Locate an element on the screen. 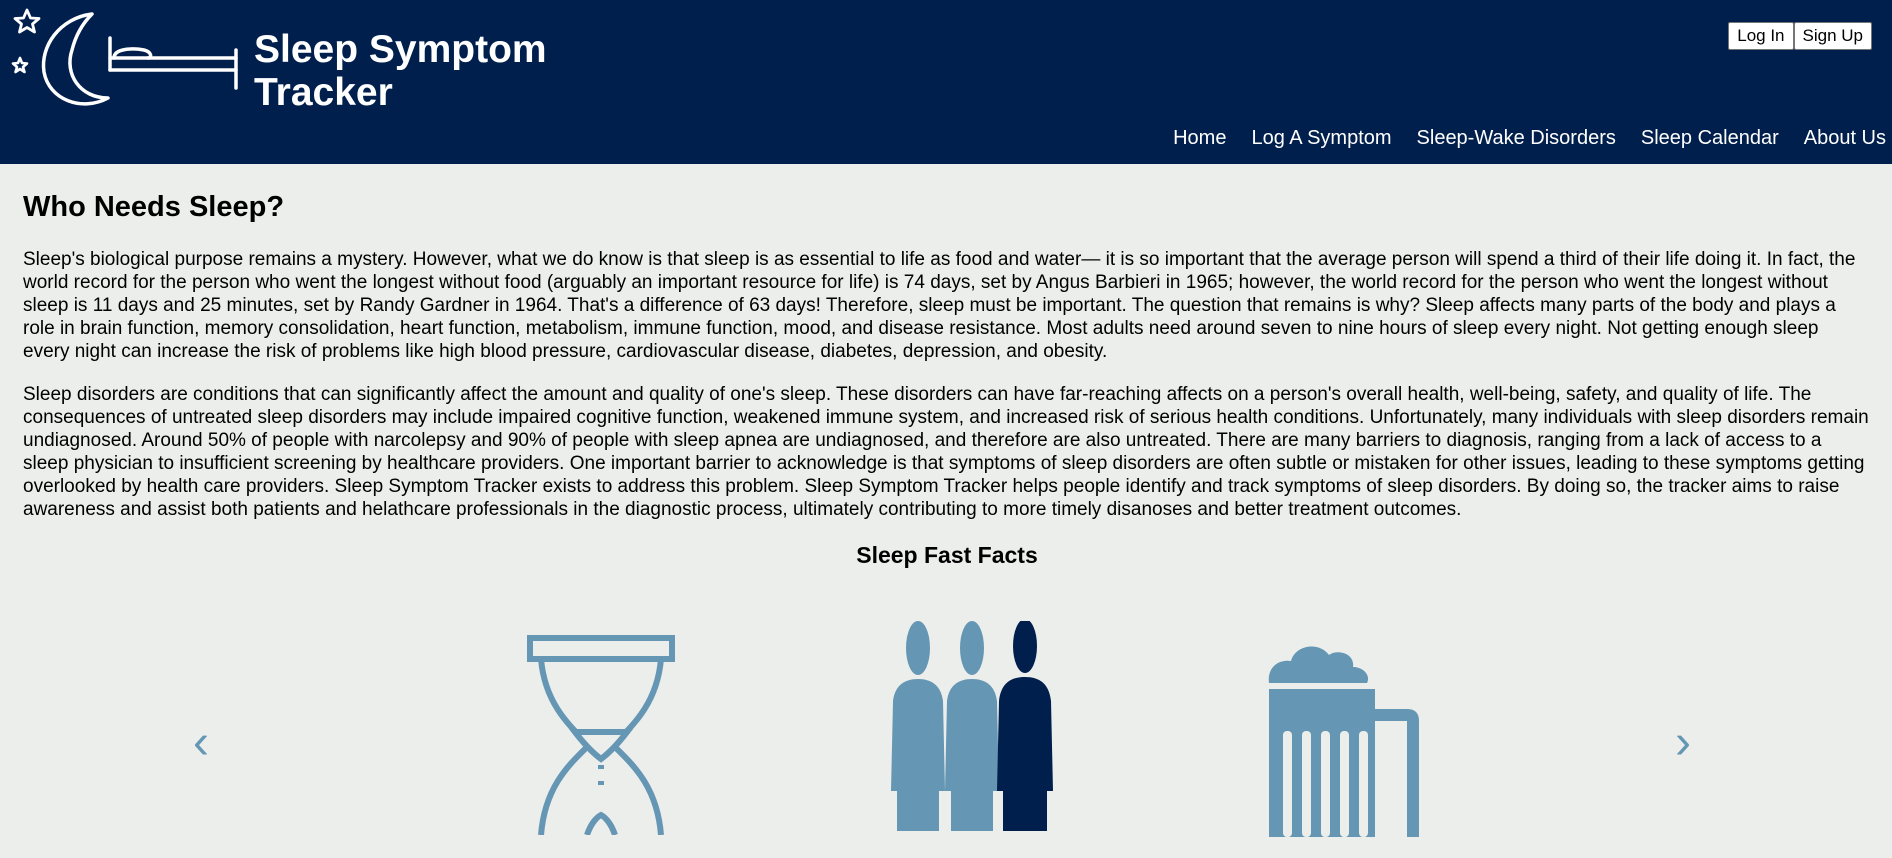 This screenshot has width=1892, height=858. nav-sleep-calendar: Sleep Calendar is located at coordinates (1710, 138).